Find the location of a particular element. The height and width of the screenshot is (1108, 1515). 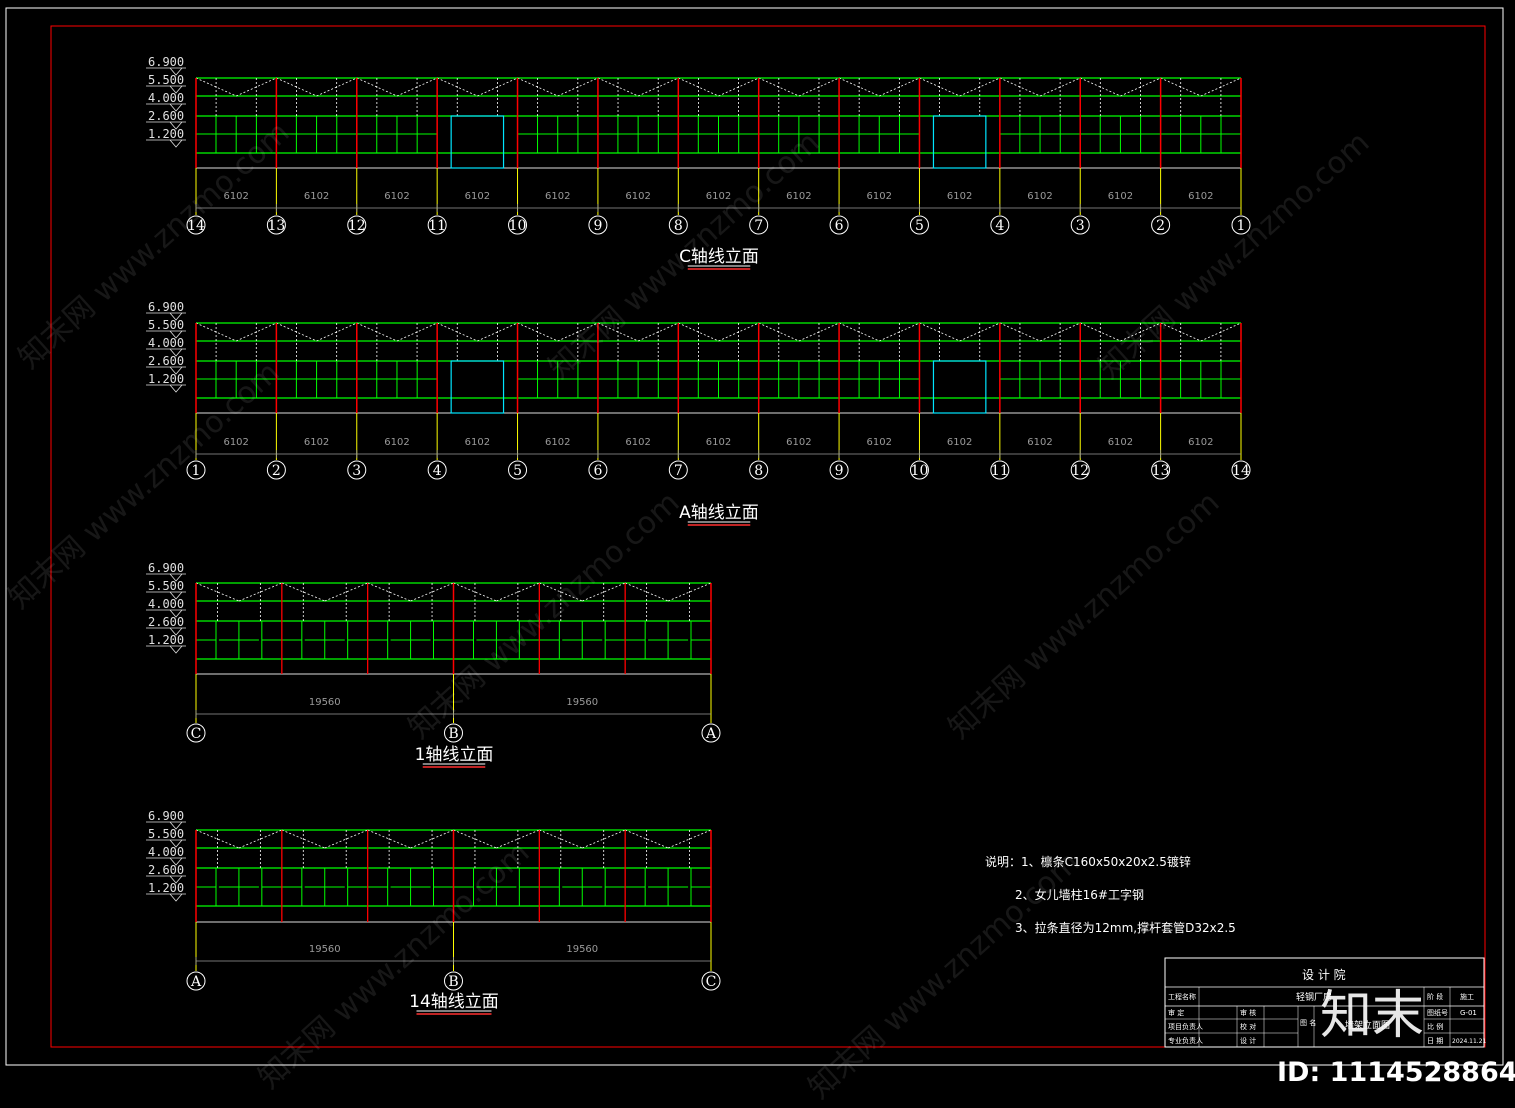

tb-project-label: 工程名称 is located at coordinates (1182, 996).